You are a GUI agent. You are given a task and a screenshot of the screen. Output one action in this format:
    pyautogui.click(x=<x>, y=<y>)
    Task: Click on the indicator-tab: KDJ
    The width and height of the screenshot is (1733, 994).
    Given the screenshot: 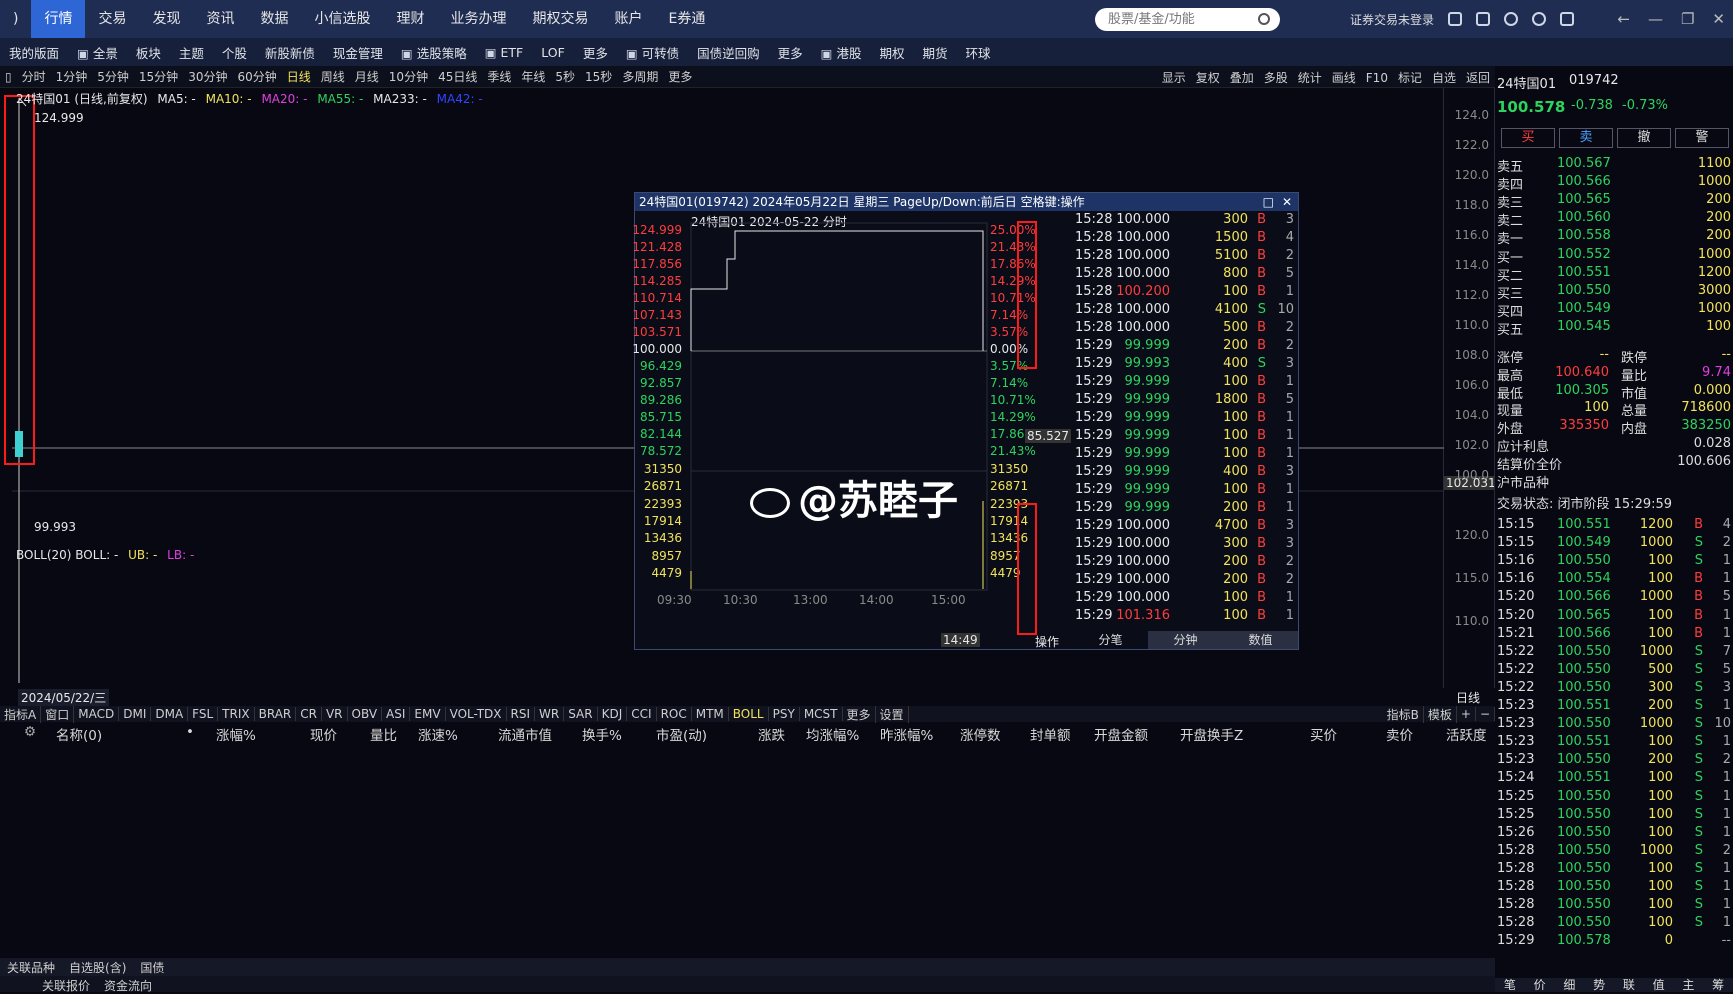 What is the action you would take?
    pyautogui.click(x=613, y=714)
    